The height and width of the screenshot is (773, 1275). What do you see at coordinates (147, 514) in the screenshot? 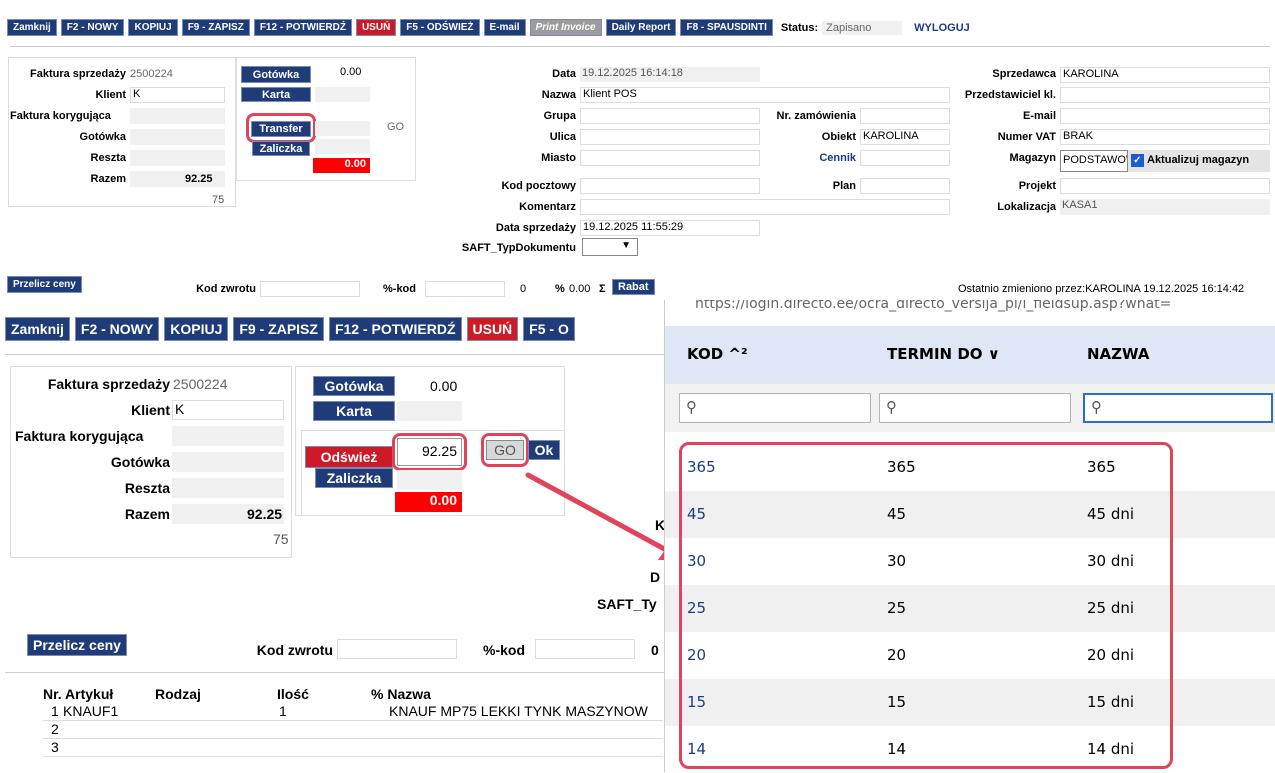
I see `zoom-total-label: Razem` at bounding box center [147, 514].